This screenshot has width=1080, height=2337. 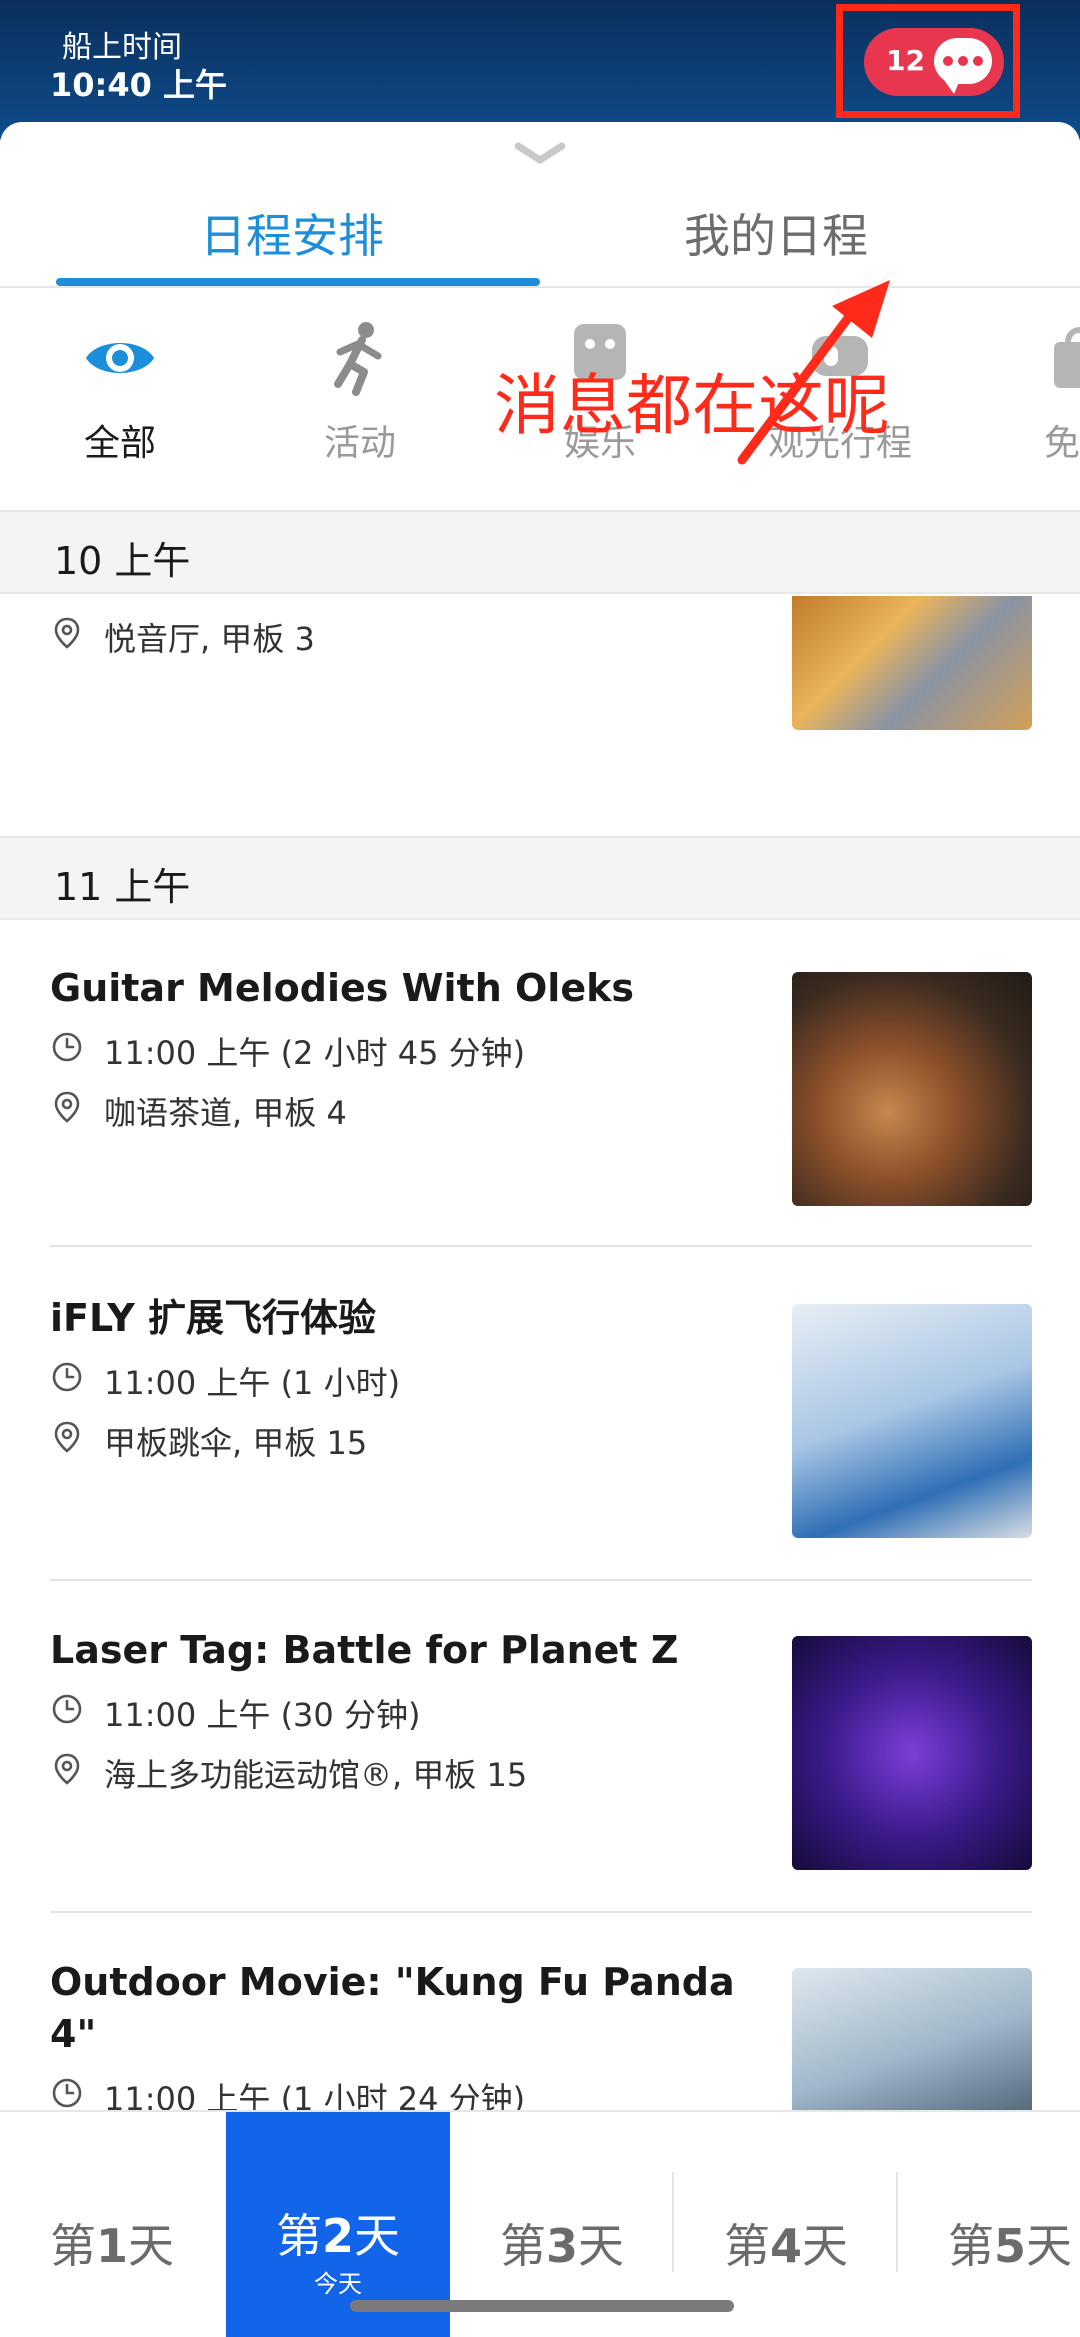 I want to click on event-duration-text: 11:00 上午 (30 分钟), so click(x=262, y=1715).